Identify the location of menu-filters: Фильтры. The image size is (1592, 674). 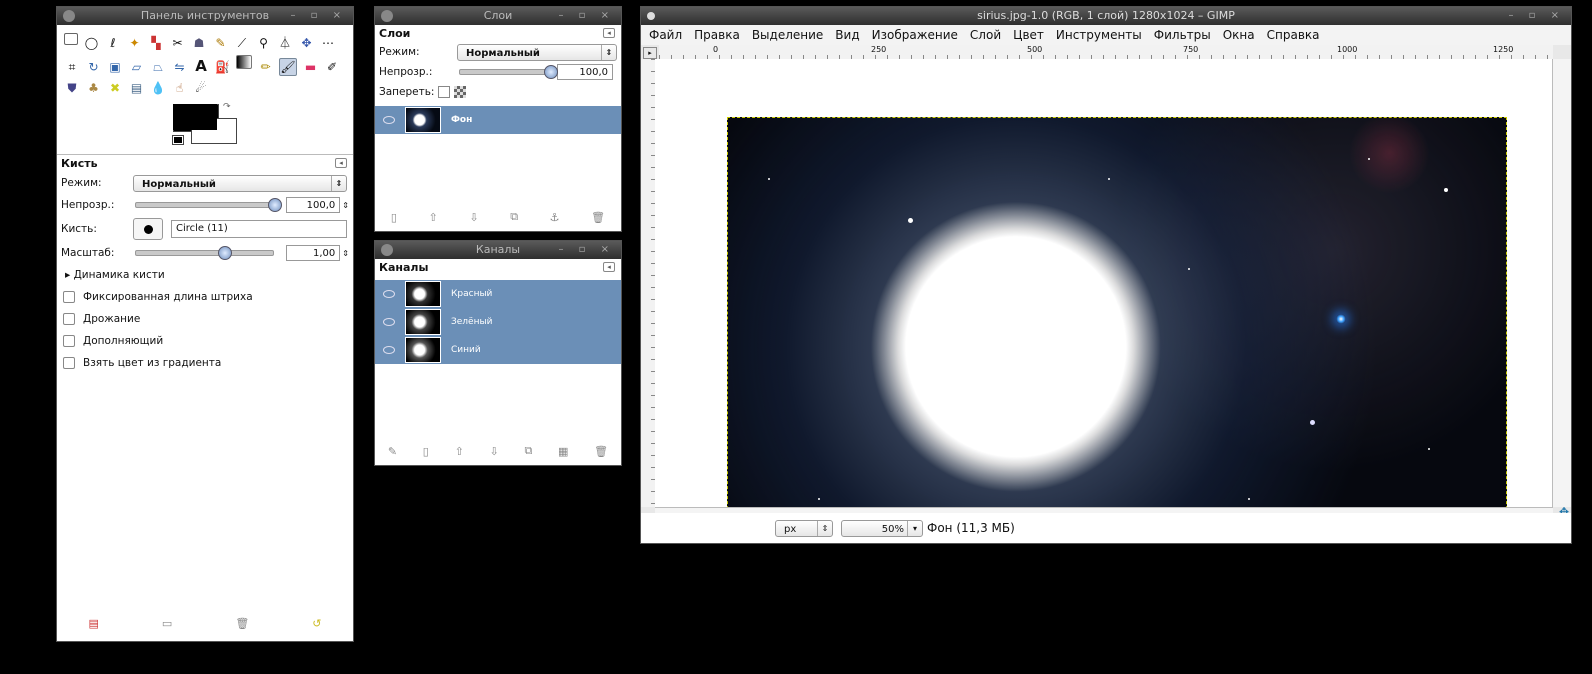
(1182, 35).